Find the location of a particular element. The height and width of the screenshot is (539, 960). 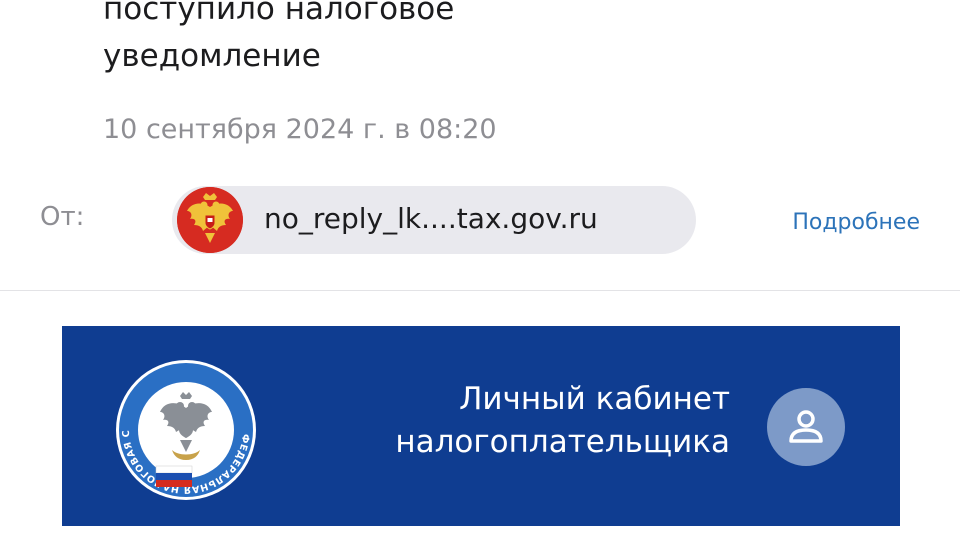

subject-line-1: поступило налоговое is located at coordinates (279, 13).